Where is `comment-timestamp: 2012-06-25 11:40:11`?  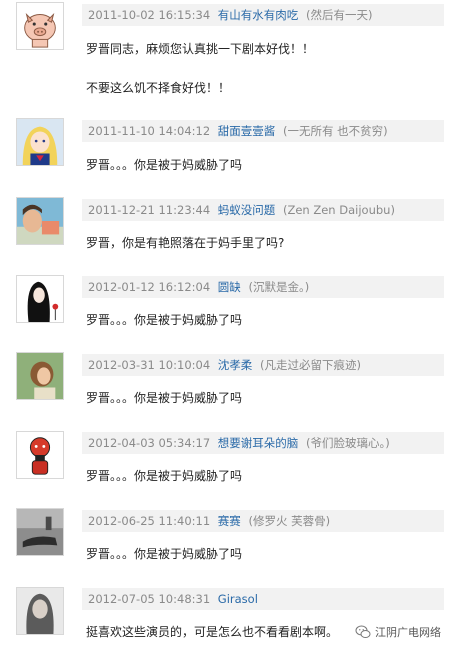 comment-timestamp: 2012-06-25 11:40:11 is located at coordinates (149, 521).